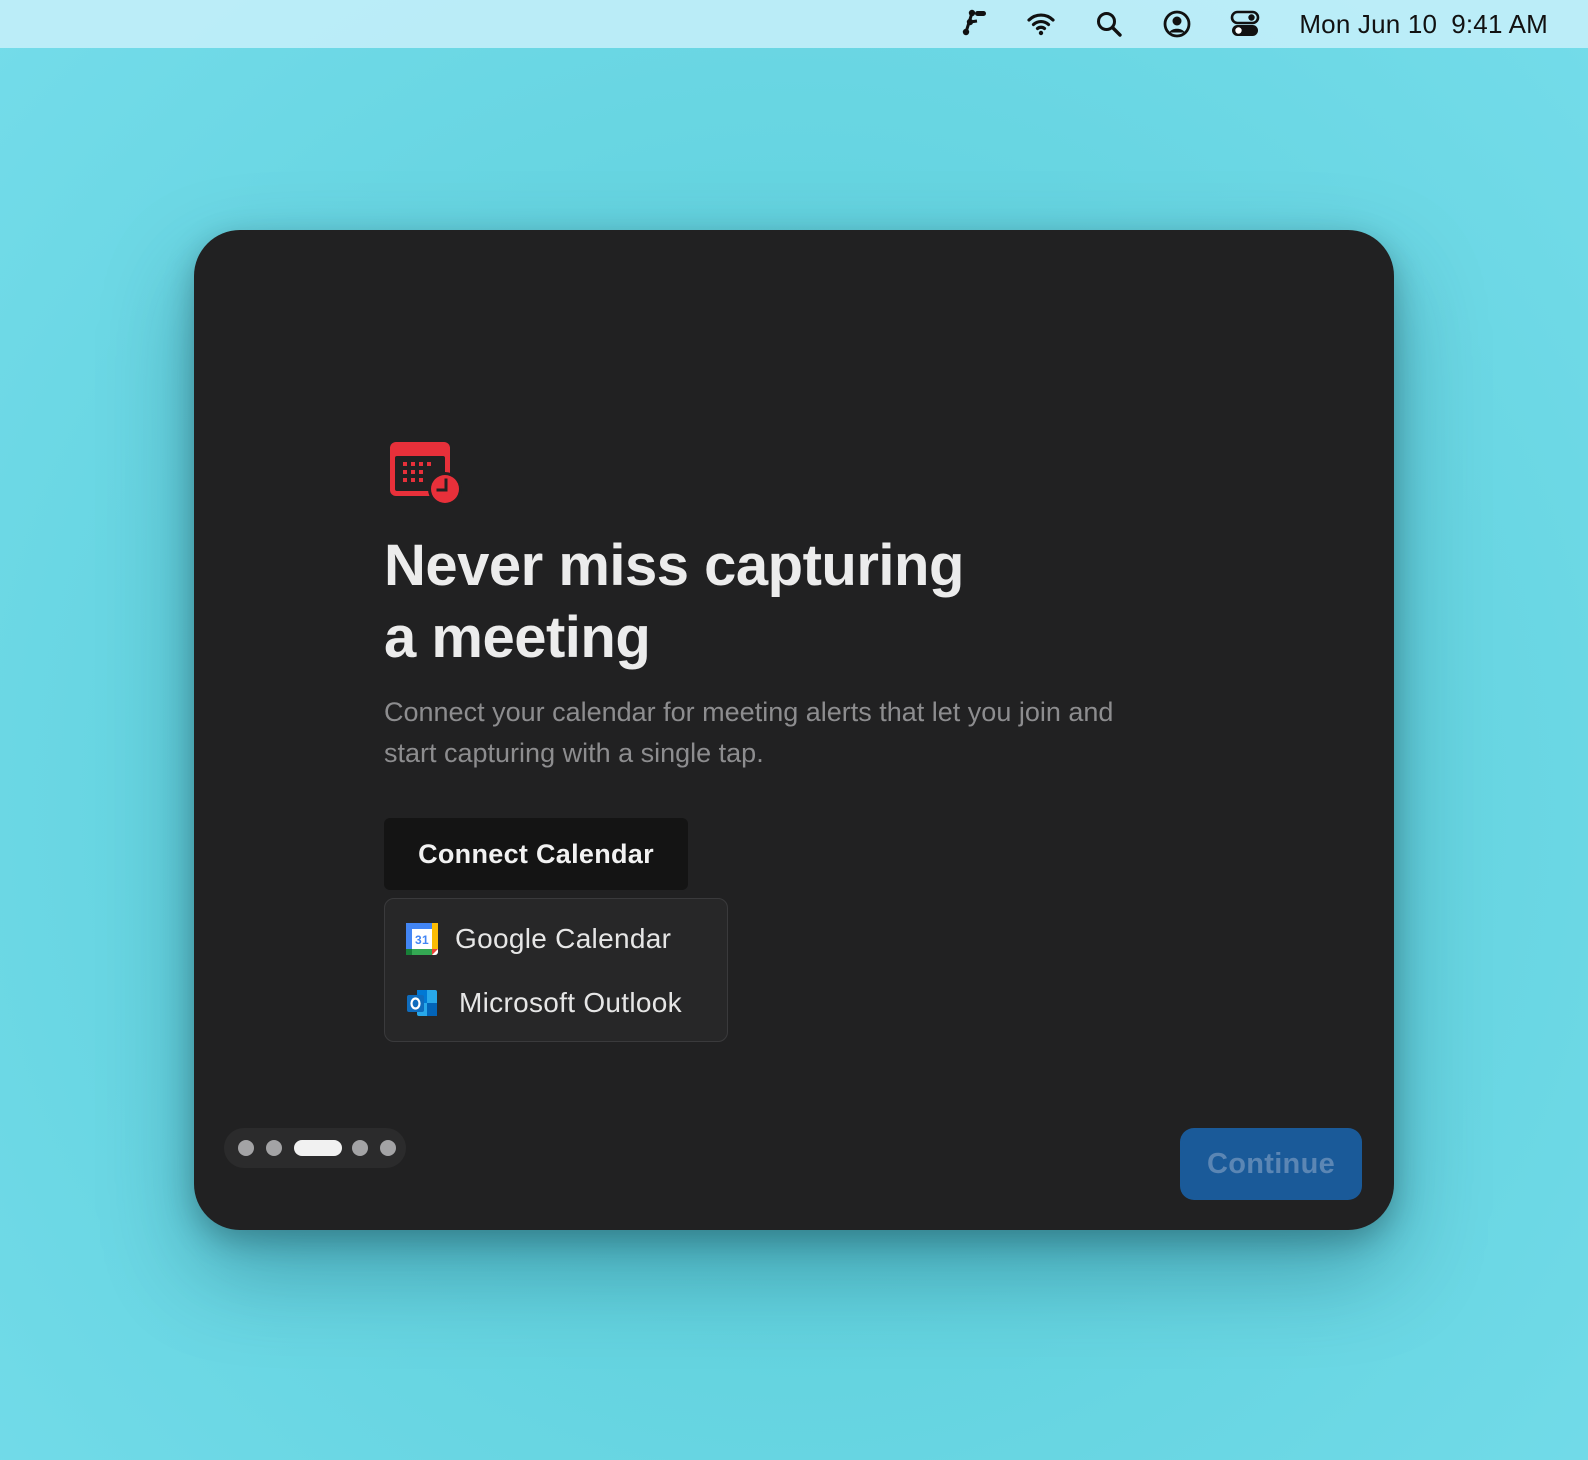  What do you see at coordinates (1177, 24) in the screenshot?
I see `user-account-icon` at bounding box center [1177, 24].